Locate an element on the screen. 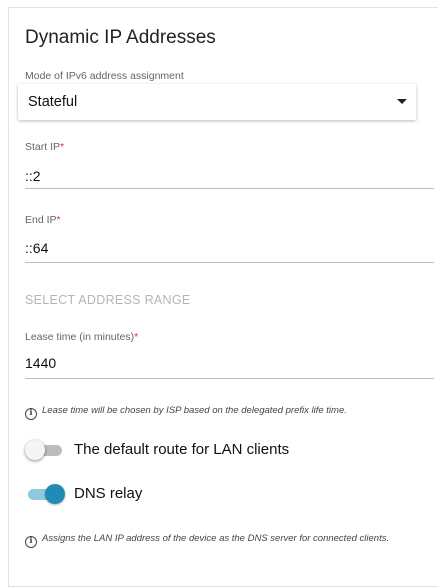 This screenshot has height=587, width=438. start-ip-label-text: Start IP is located at coordinates (43, 147).